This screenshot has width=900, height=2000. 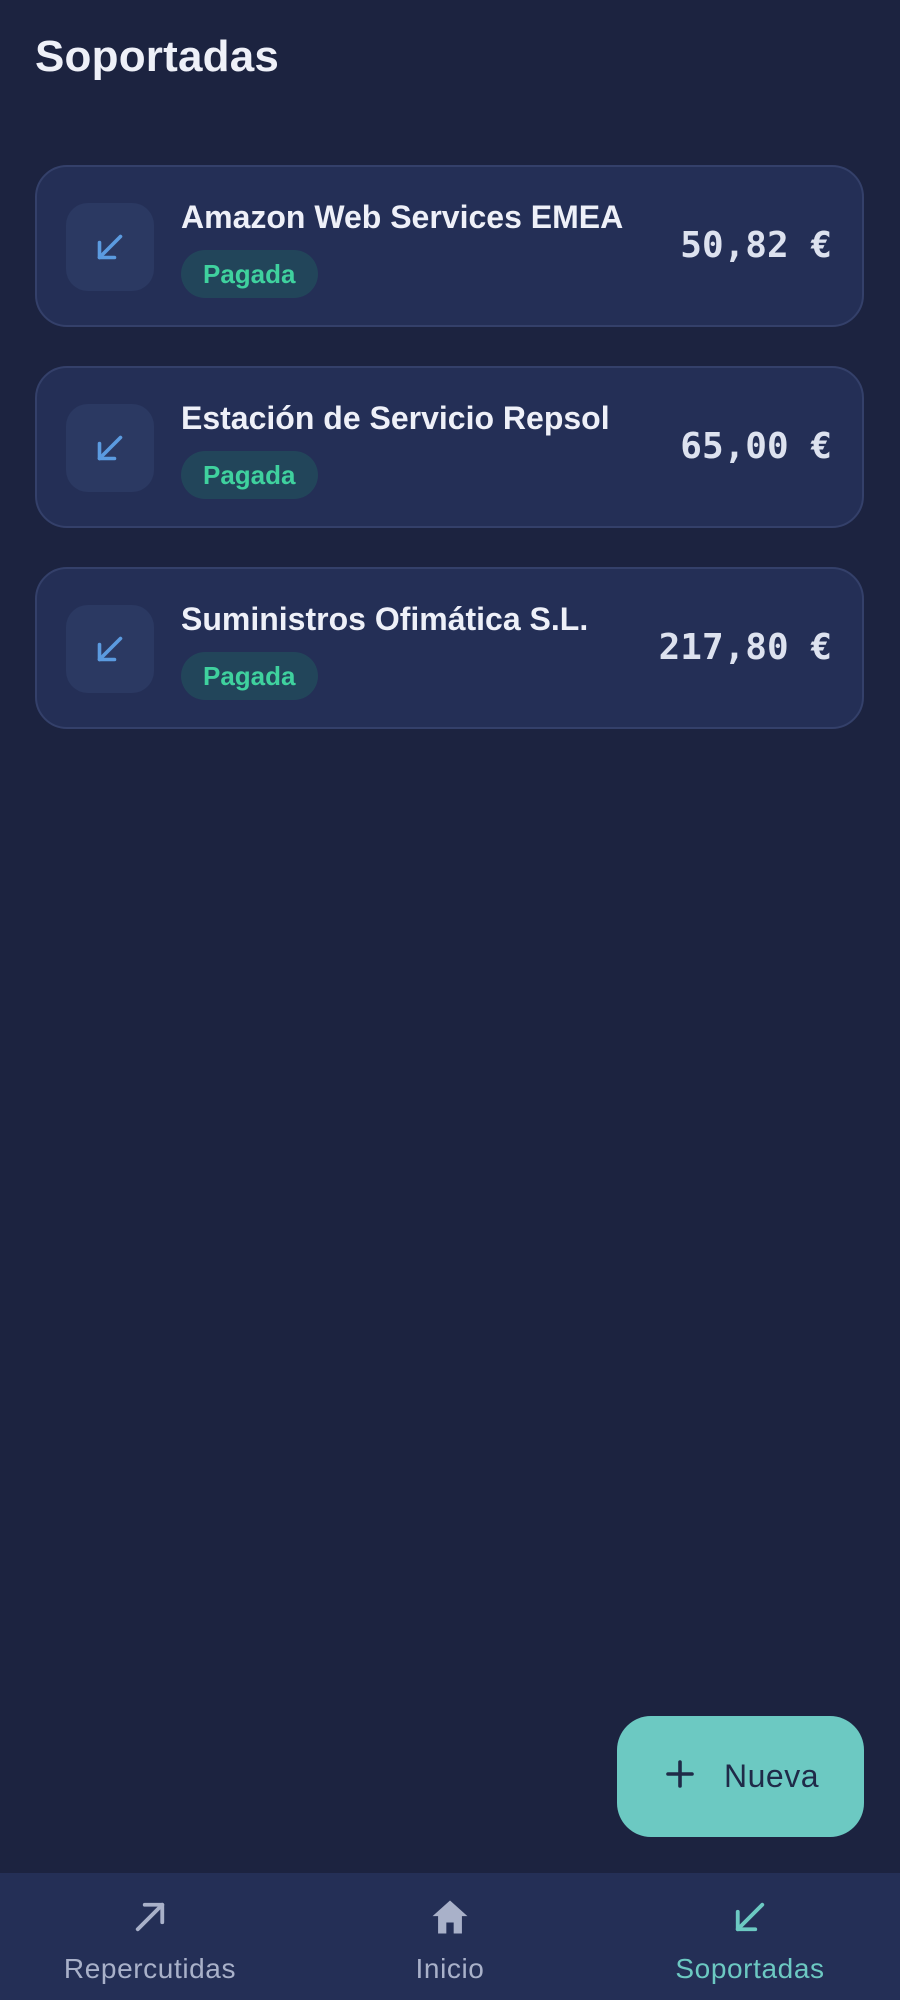 What do you see at coordinates (680, 1776) in the screenshot?
I see `plus-icon` at bounding box center [680, 1776].